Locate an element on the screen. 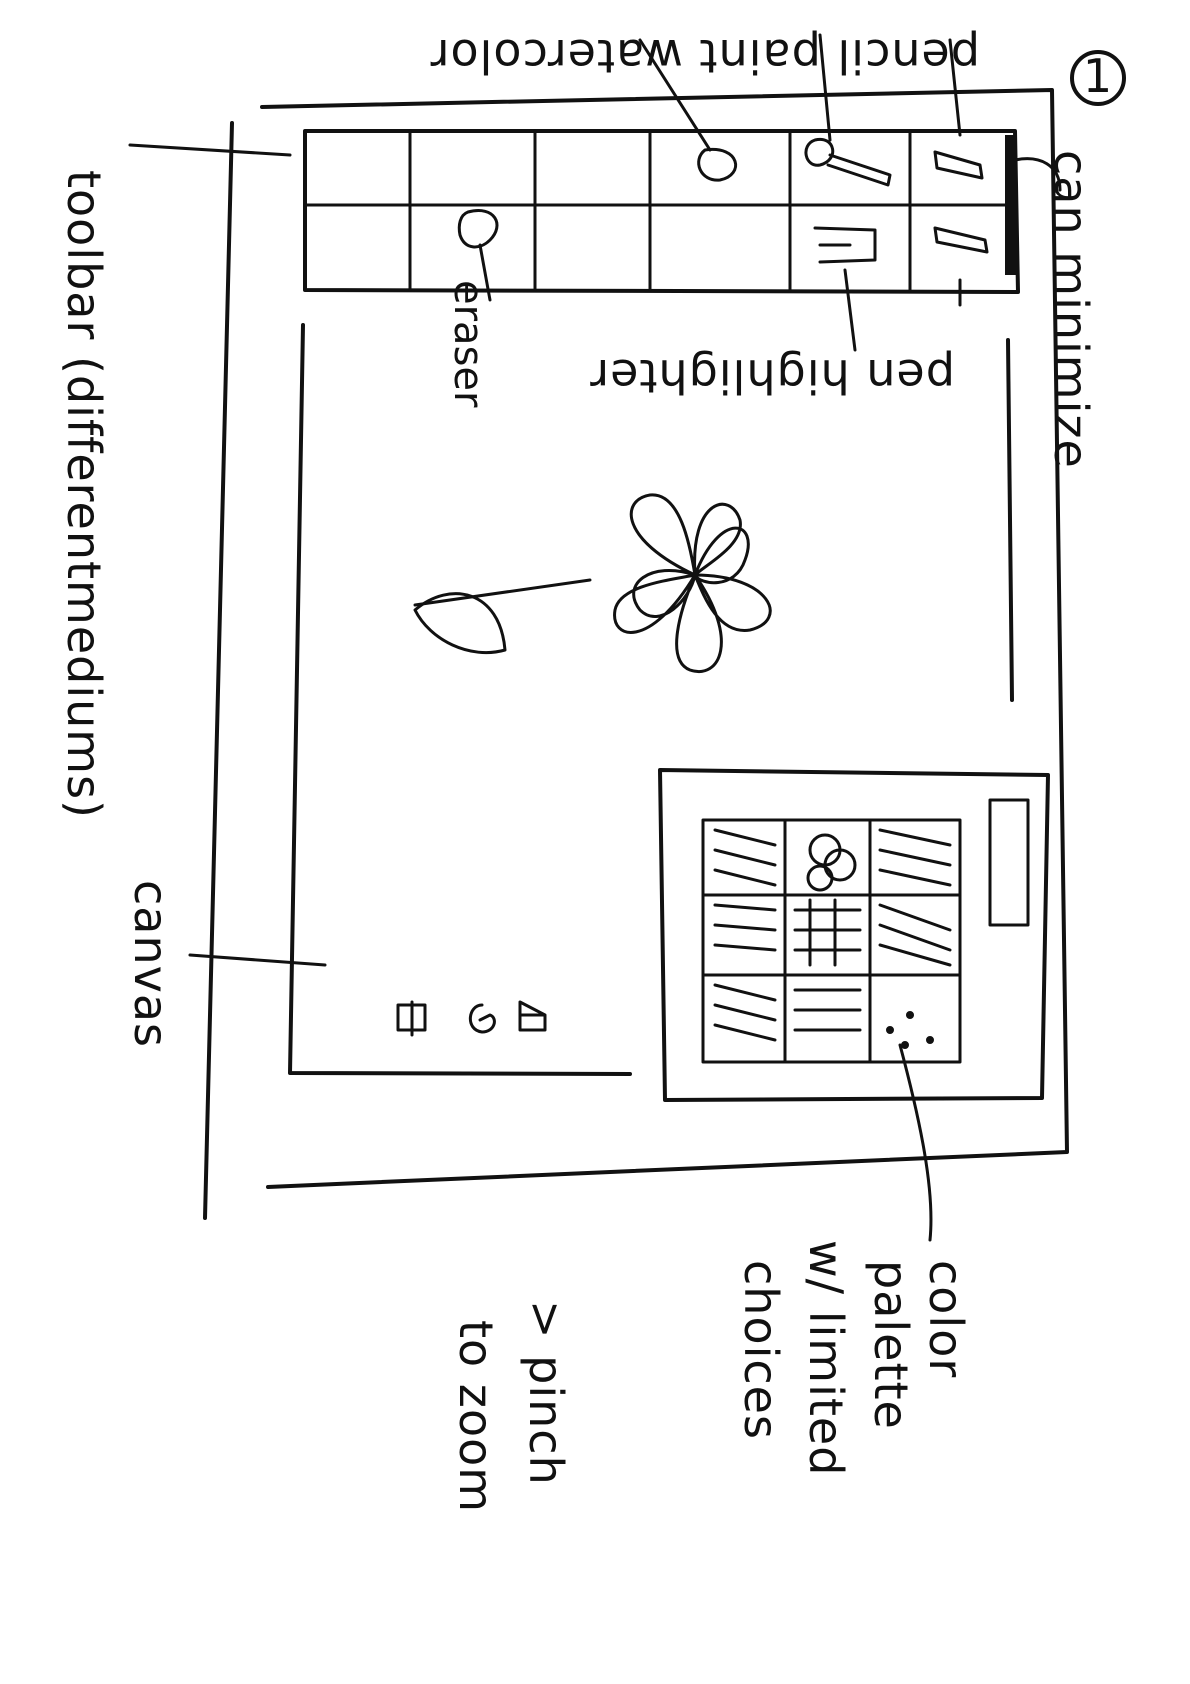 The image size is (1190, 1684). label-pinch-to-zoom: > pinch to zoom is located at coordinates (511, 1406).